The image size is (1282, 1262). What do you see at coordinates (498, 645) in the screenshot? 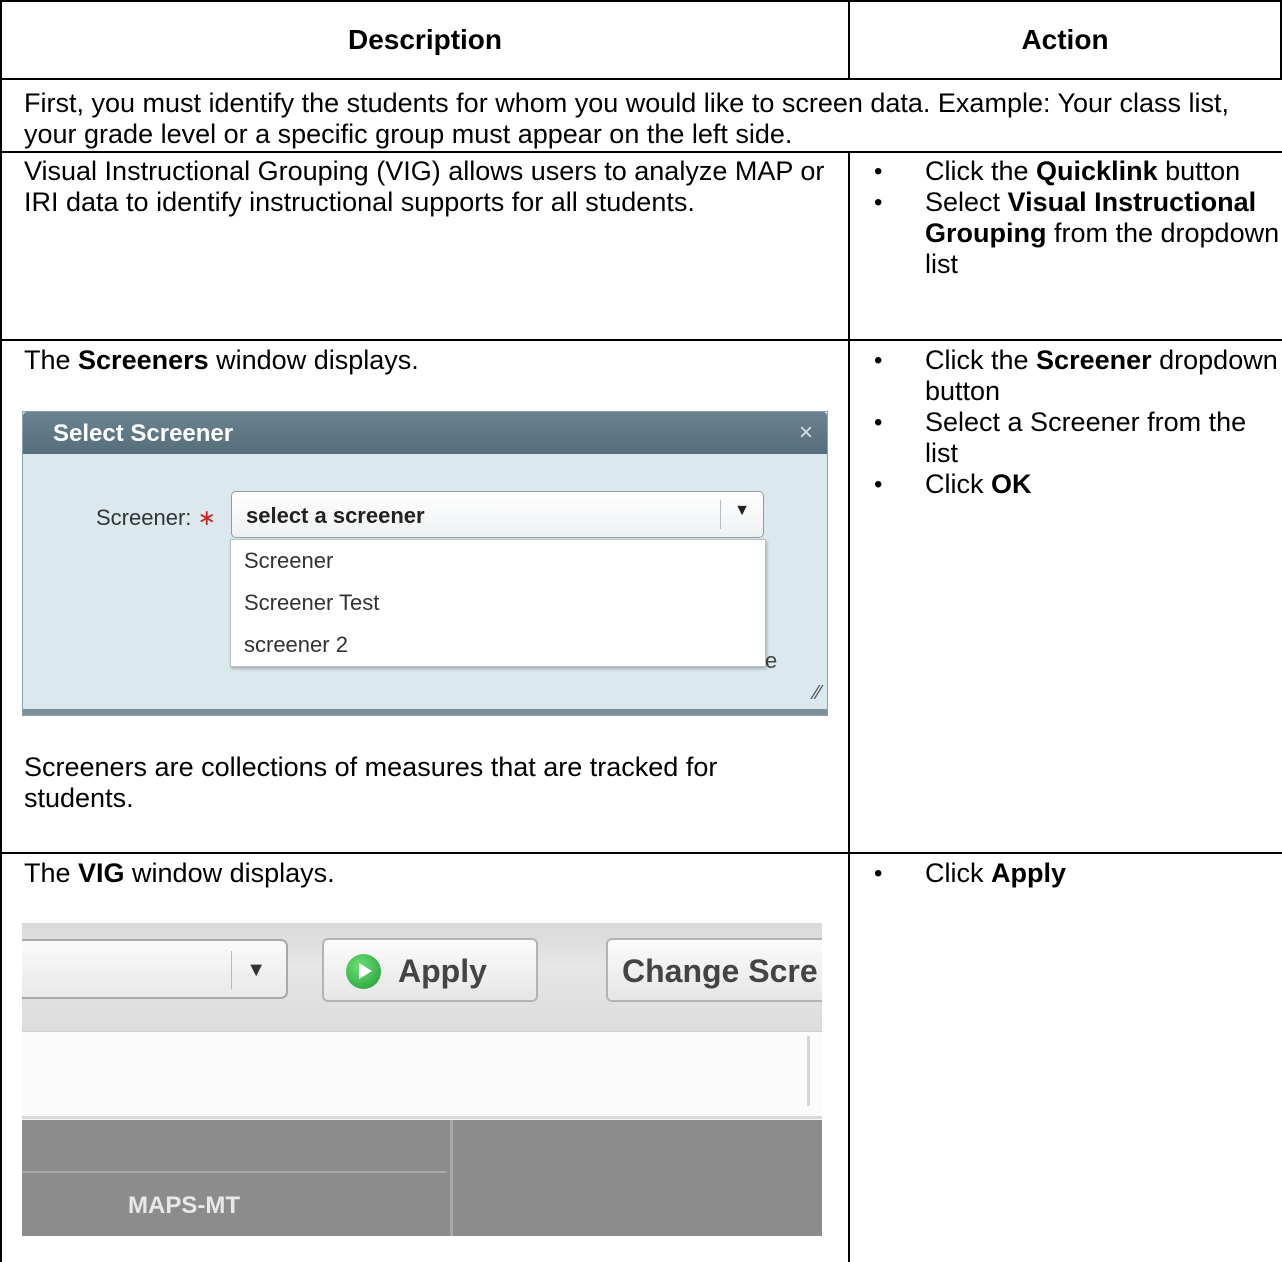
I see `screener-option: screener 2` at bounding box center [498, 645].